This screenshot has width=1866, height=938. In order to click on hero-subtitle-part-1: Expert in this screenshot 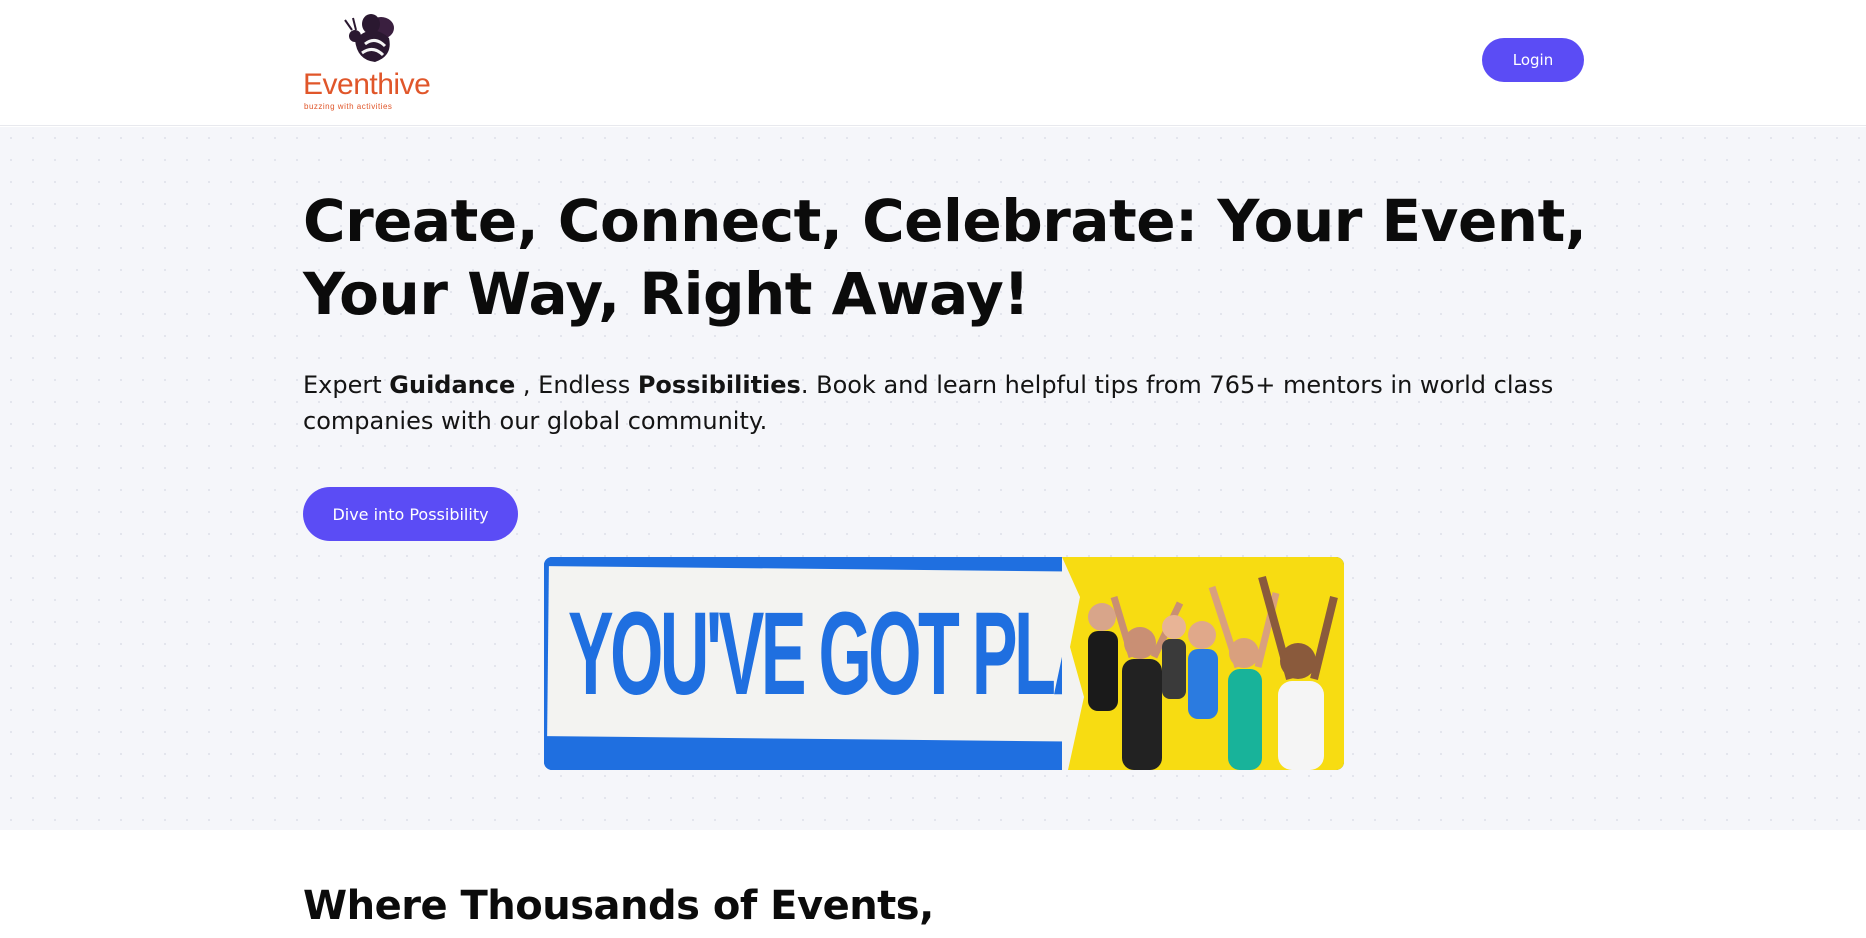, I will do `click(346, 385)`.